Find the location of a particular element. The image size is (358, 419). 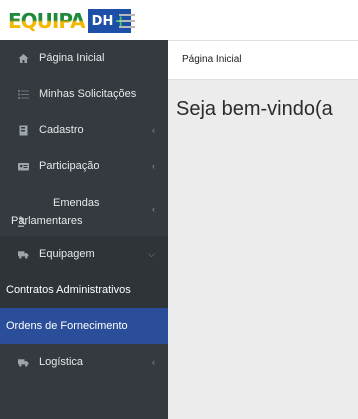

sidebar-item-label-text: Emendas Parlamentares is located at coordinates (55, 212).